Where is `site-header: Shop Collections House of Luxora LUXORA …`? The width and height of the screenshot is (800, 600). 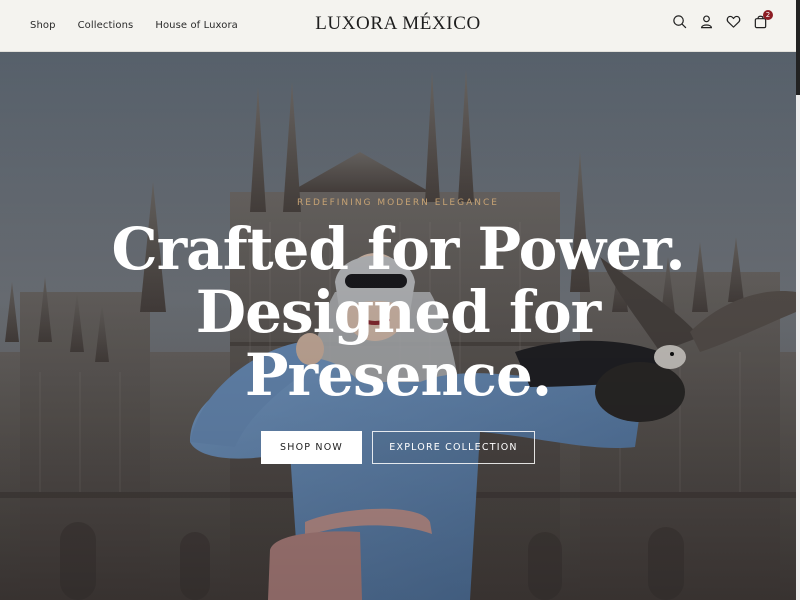 site-header: Shop Collections House of Luxora LUXORA … is located at coordinates (398, 26).